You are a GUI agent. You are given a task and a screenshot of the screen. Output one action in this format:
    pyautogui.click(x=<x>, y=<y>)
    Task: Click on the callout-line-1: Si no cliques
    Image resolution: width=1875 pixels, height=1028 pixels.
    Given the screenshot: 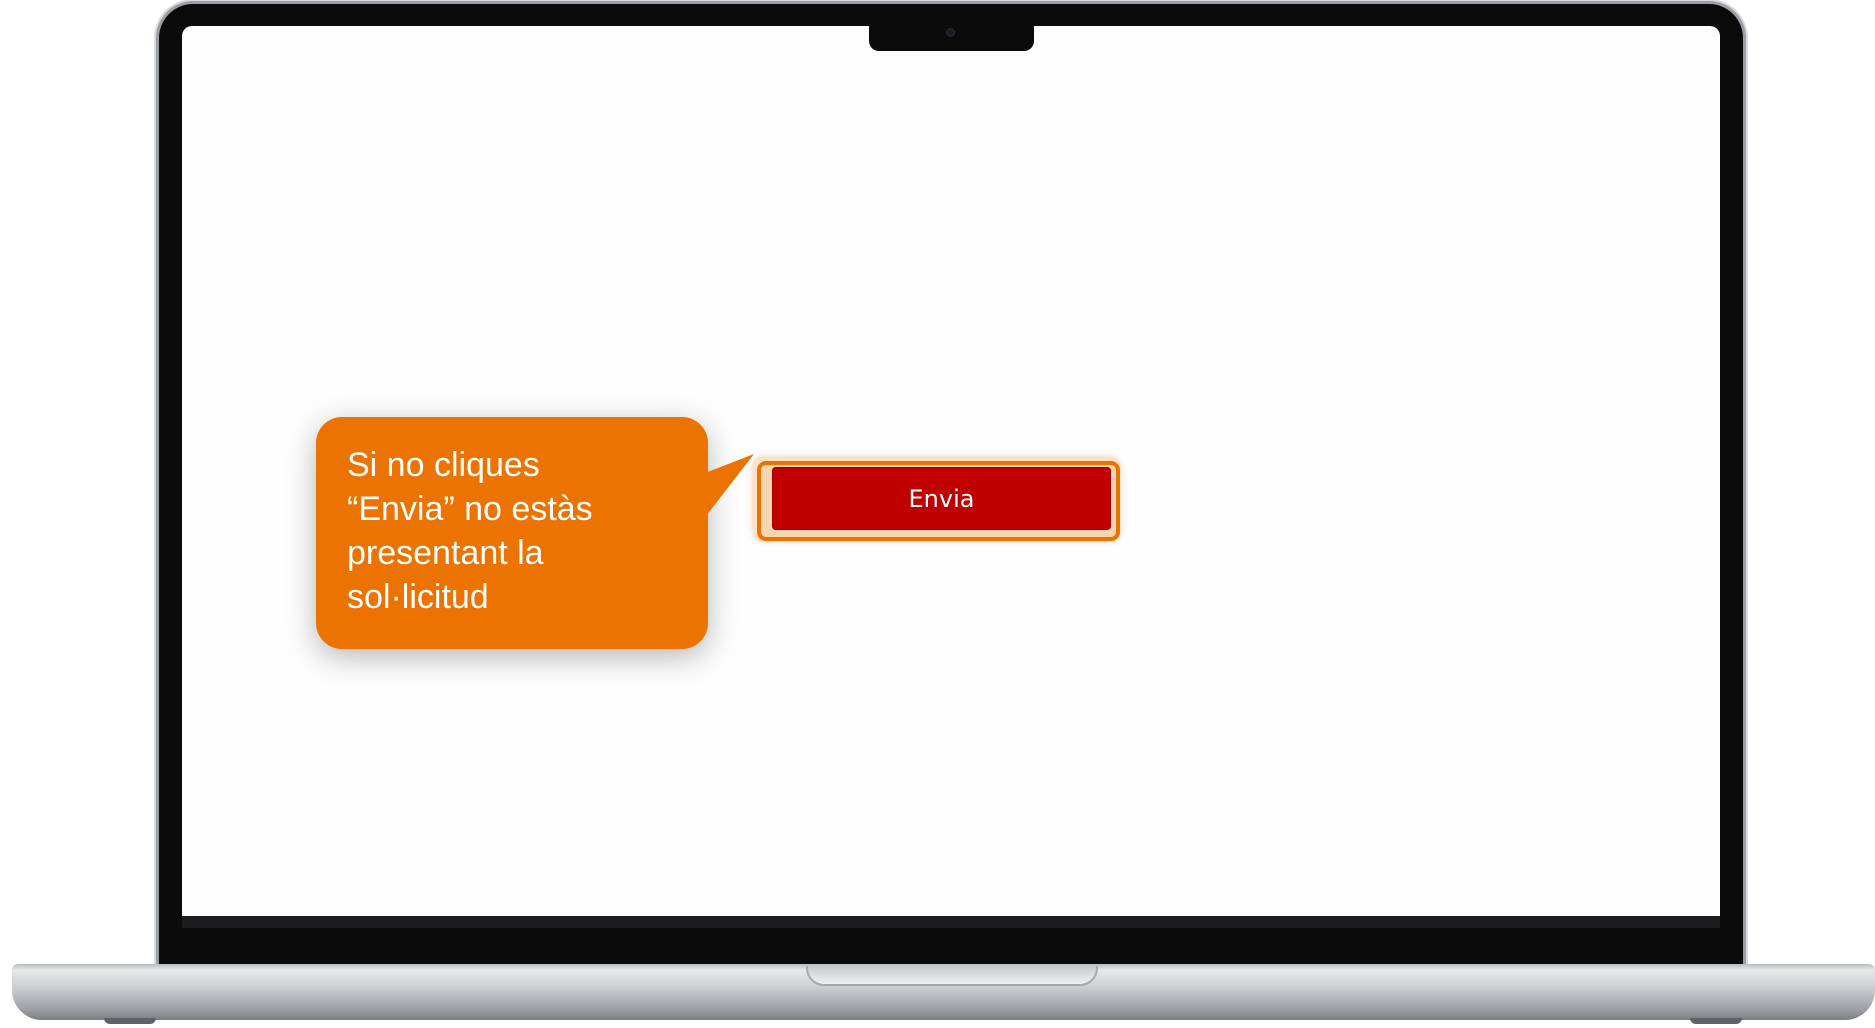 What is the action you would take?
    pyautogui.click(x=443, y=465)
    